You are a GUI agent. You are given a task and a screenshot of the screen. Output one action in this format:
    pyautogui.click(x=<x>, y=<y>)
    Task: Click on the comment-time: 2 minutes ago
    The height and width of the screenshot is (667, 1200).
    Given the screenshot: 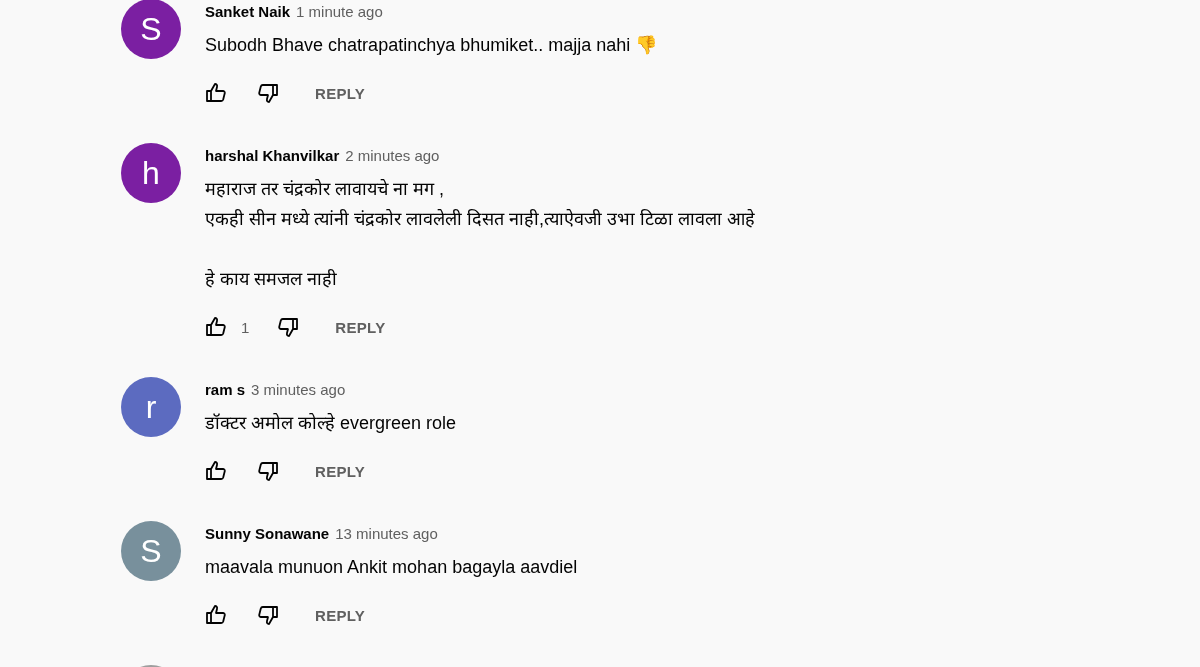 What is the action you would take?
    pyautogui.click(x=392, y=156)
    